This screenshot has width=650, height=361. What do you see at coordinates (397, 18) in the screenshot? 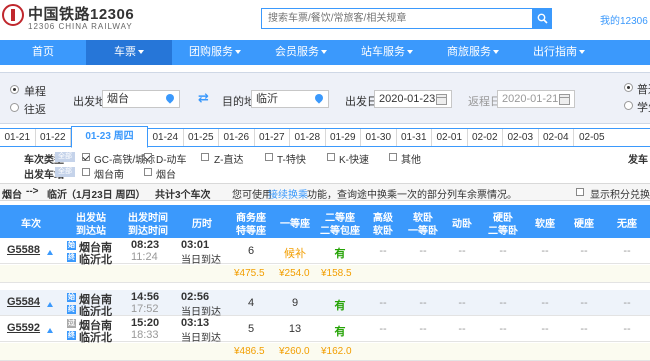
I see `site-search-input` at bounding box center [397, 18].